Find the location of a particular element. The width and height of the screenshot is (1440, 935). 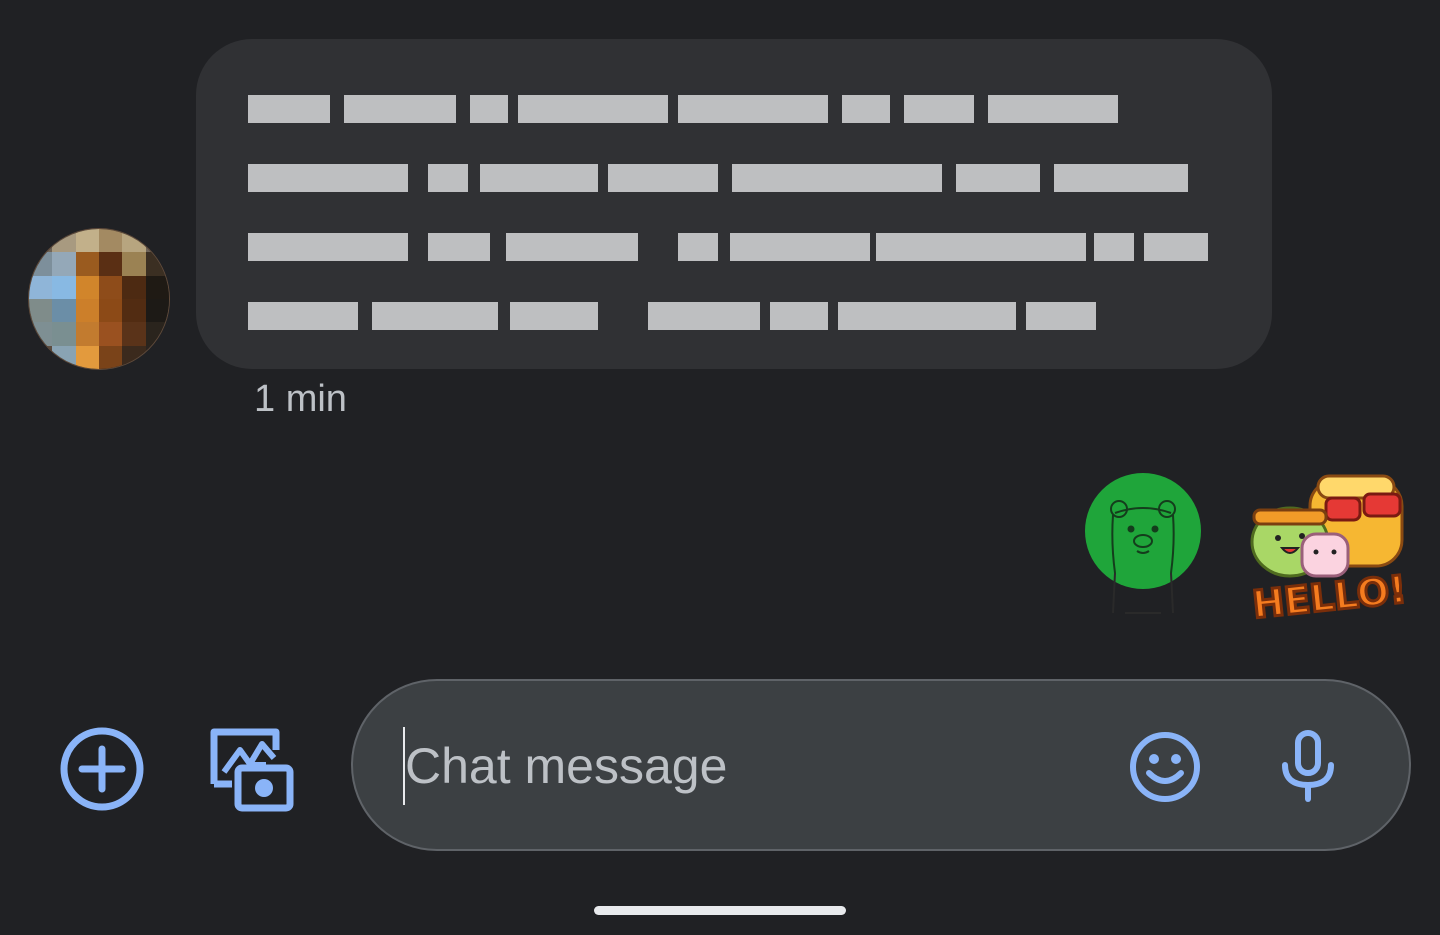

gallery-camera-button is located at coordinates (249, 769).